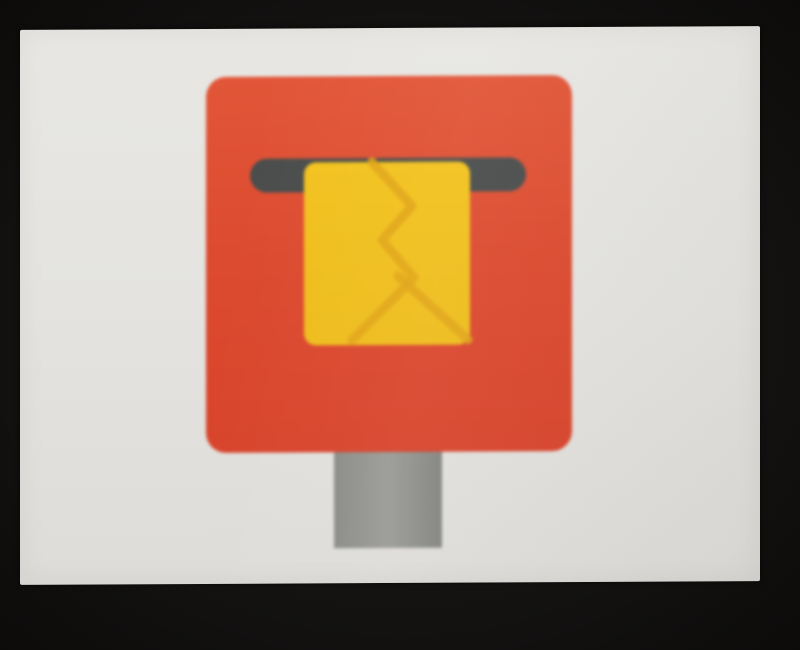 This screenshot has height=650, width=800. What do you see at coordinates (388, 251) in the screenshot?
I see `letter-icon` at bounding box center [388, 251].